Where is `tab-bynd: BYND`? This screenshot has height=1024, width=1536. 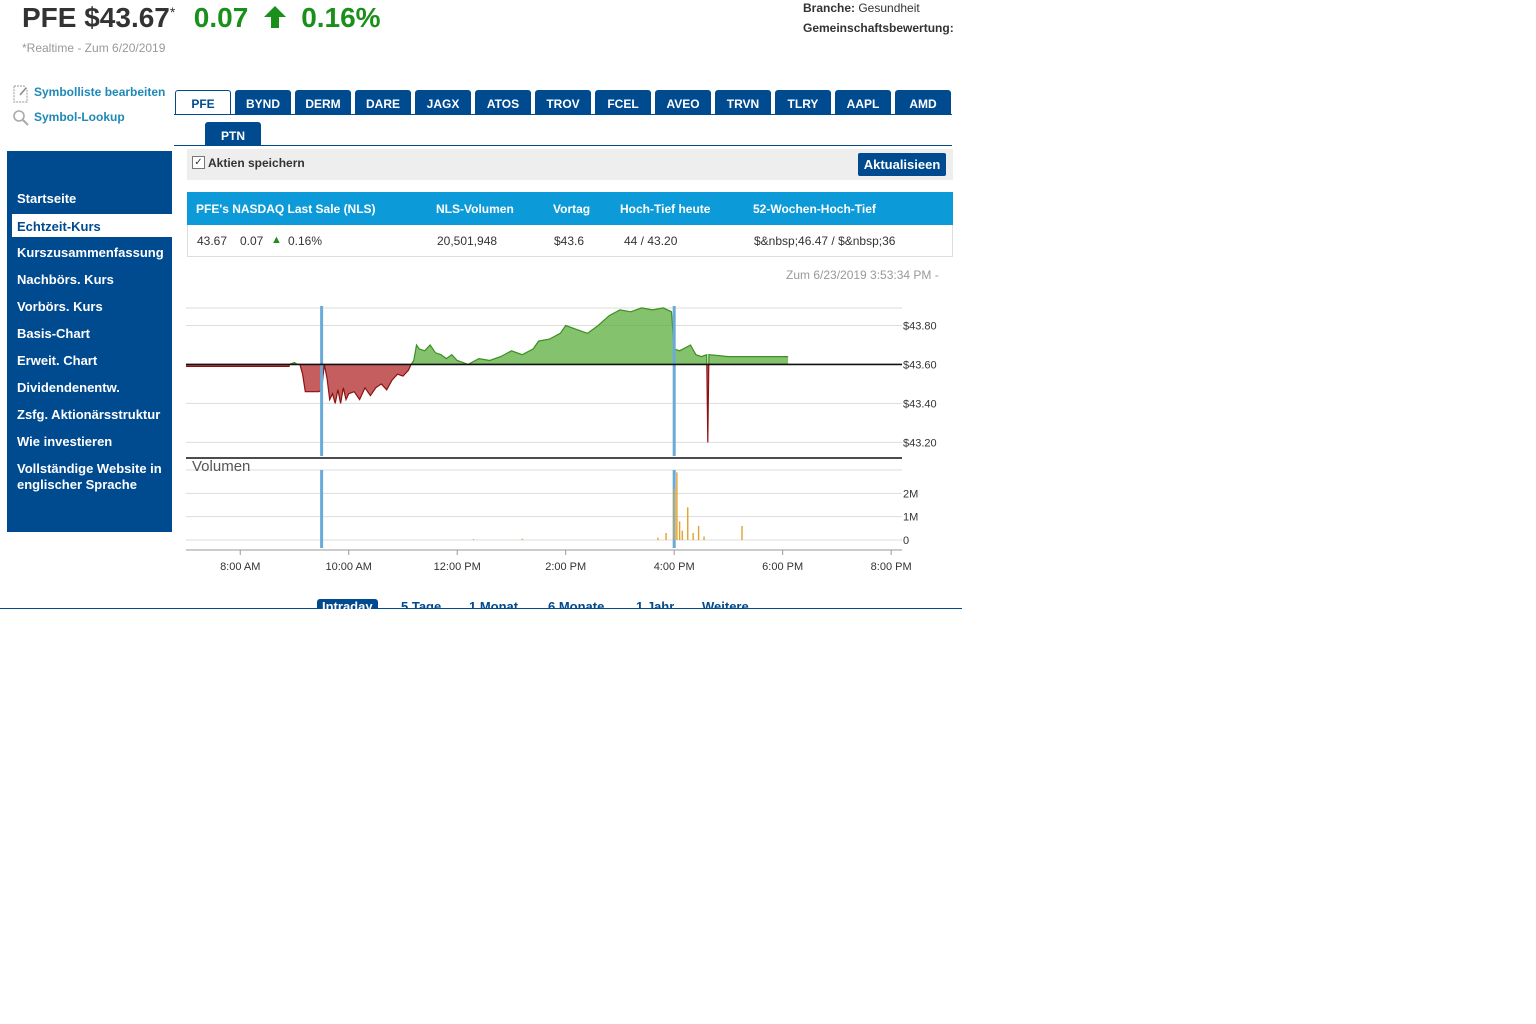 tab-bynd: BYND is located at coordinates (263, 102).